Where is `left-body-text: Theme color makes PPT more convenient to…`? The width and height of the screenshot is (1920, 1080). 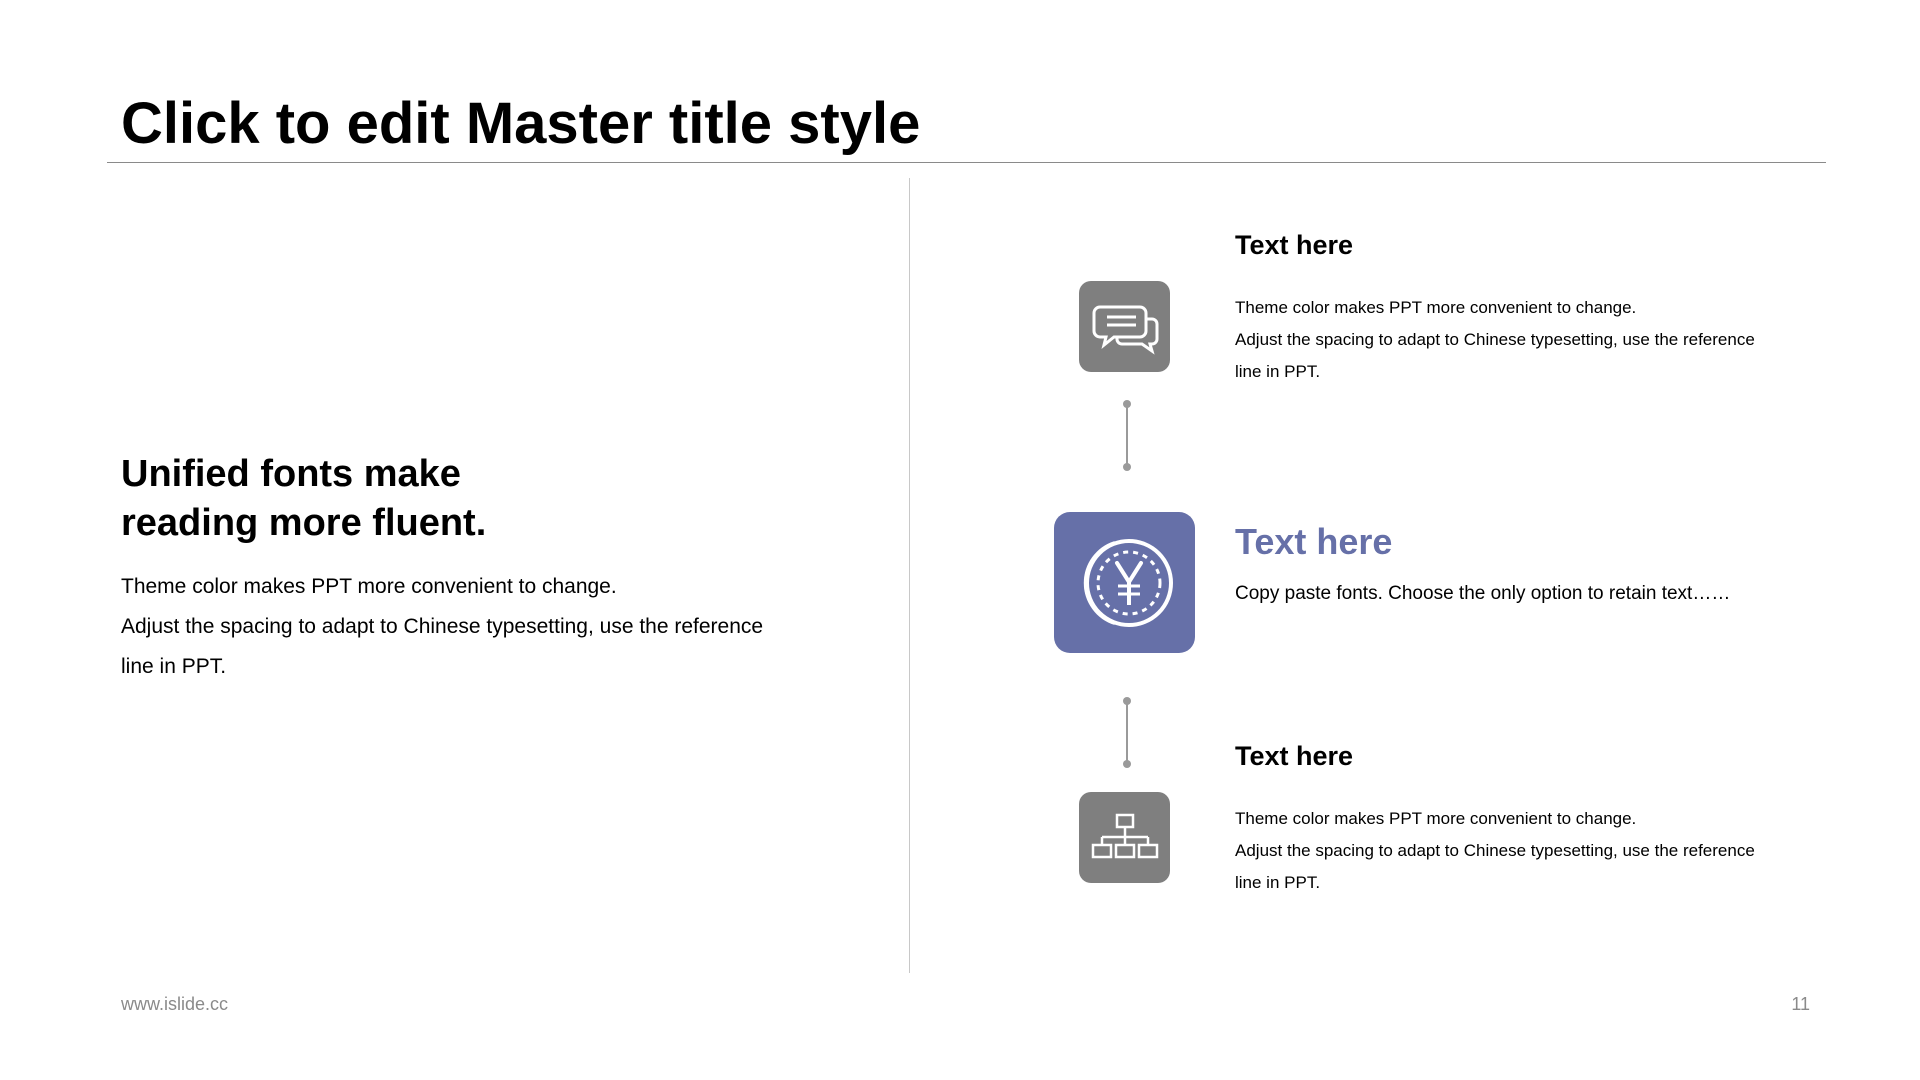 left-body-text: Theme color makes PPT more convenient to… is located at coordinates (466, 627).